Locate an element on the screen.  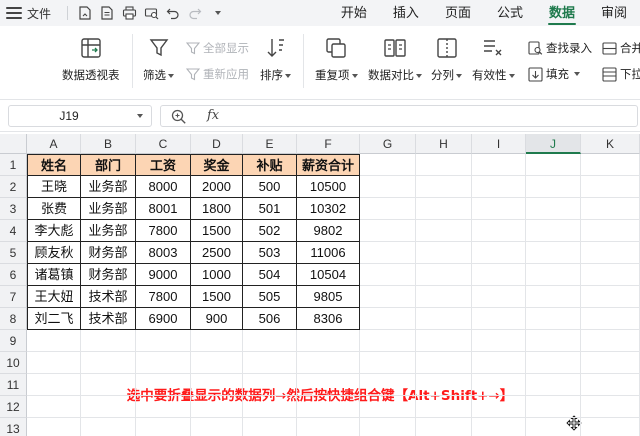
select-all-corner is located at coordinates (13, 144).